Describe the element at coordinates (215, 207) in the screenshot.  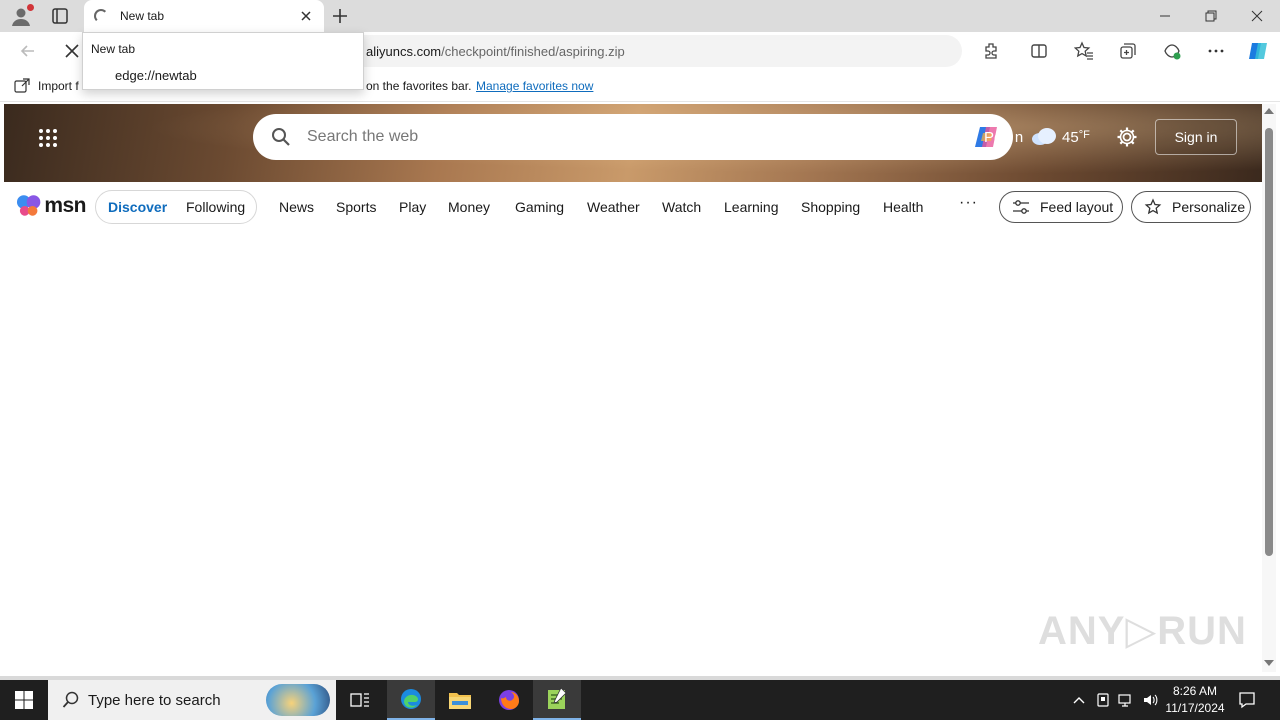
I see `tab-following: Following` at that location.